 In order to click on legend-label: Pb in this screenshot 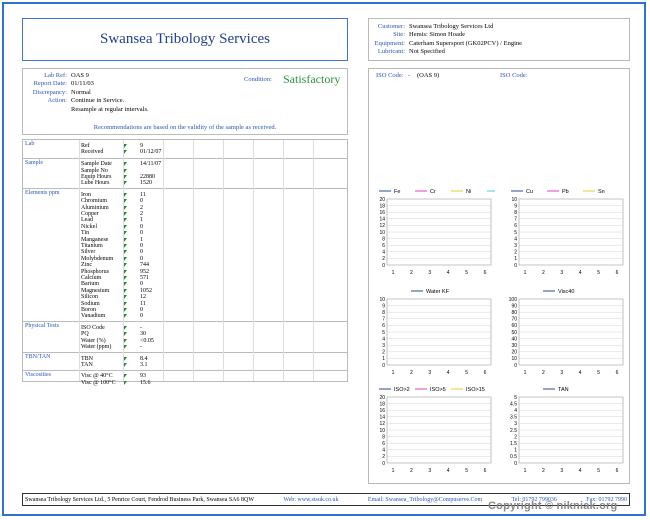, I will do `click(565, 192)`.